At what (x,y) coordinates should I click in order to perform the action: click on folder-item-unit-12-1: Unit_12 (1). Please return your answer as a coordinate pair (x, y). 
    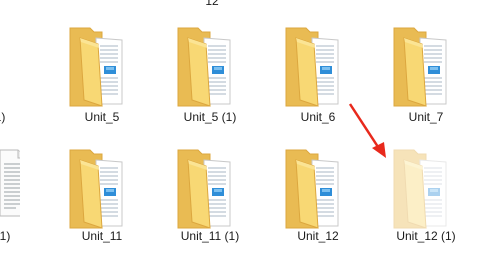
    Looking at the image, I should click on (426, 203).